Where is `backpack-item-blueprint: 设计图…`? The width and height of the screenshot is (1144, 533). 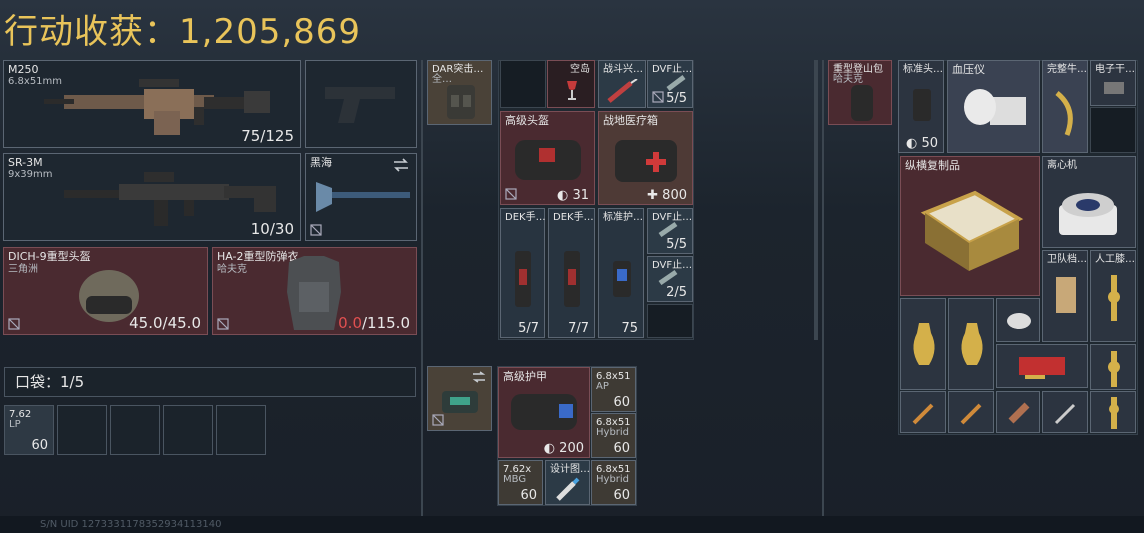
backpack-item-blueprint: 设计图… is located at coordinates (567, 482).